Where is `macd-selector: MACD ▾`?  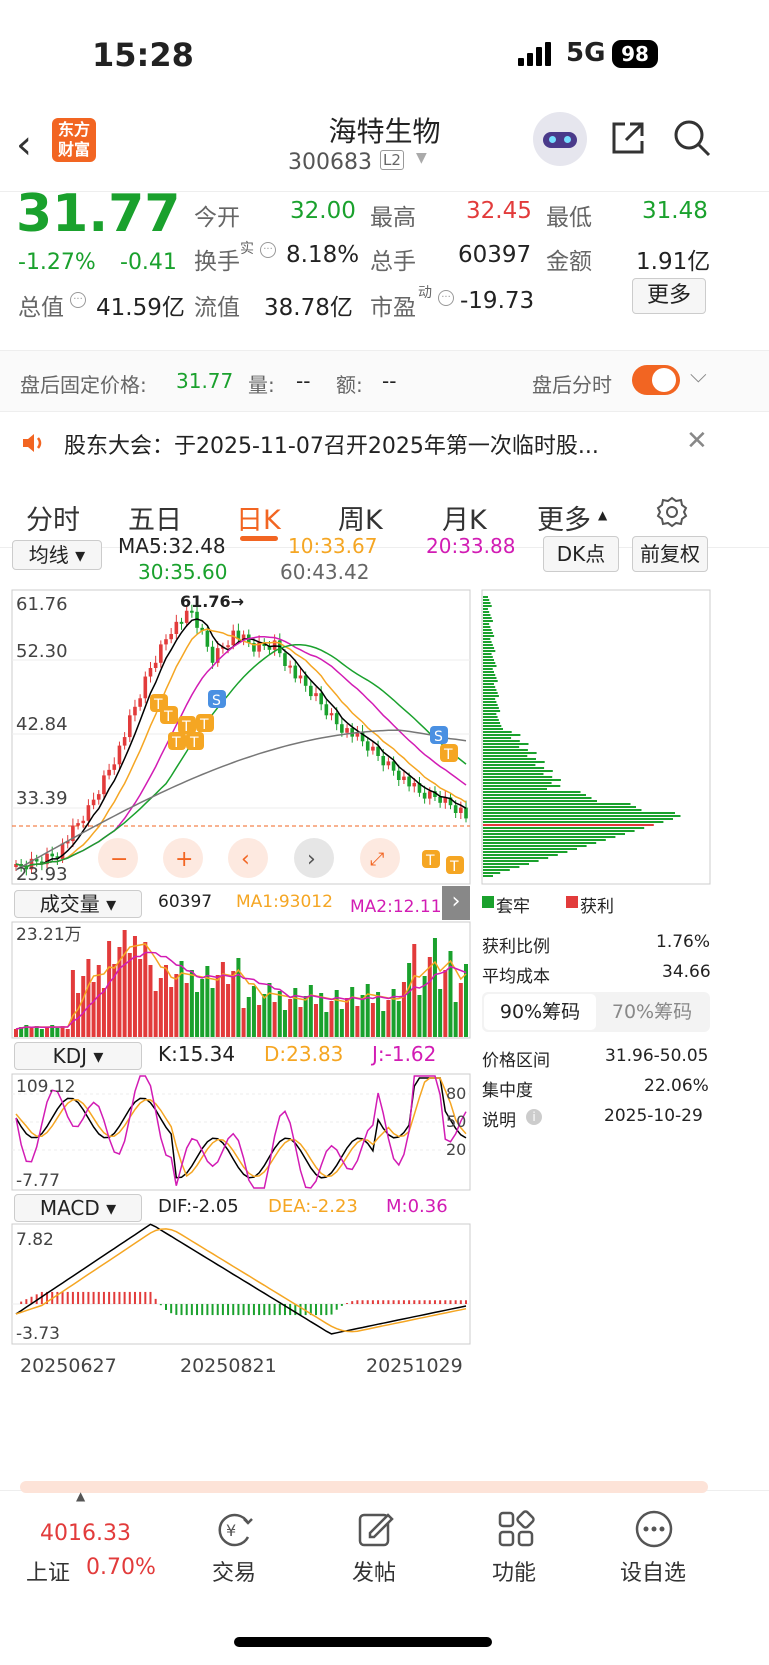
macd-selector: MACD ▾ is located at coordinates (78, 1208).